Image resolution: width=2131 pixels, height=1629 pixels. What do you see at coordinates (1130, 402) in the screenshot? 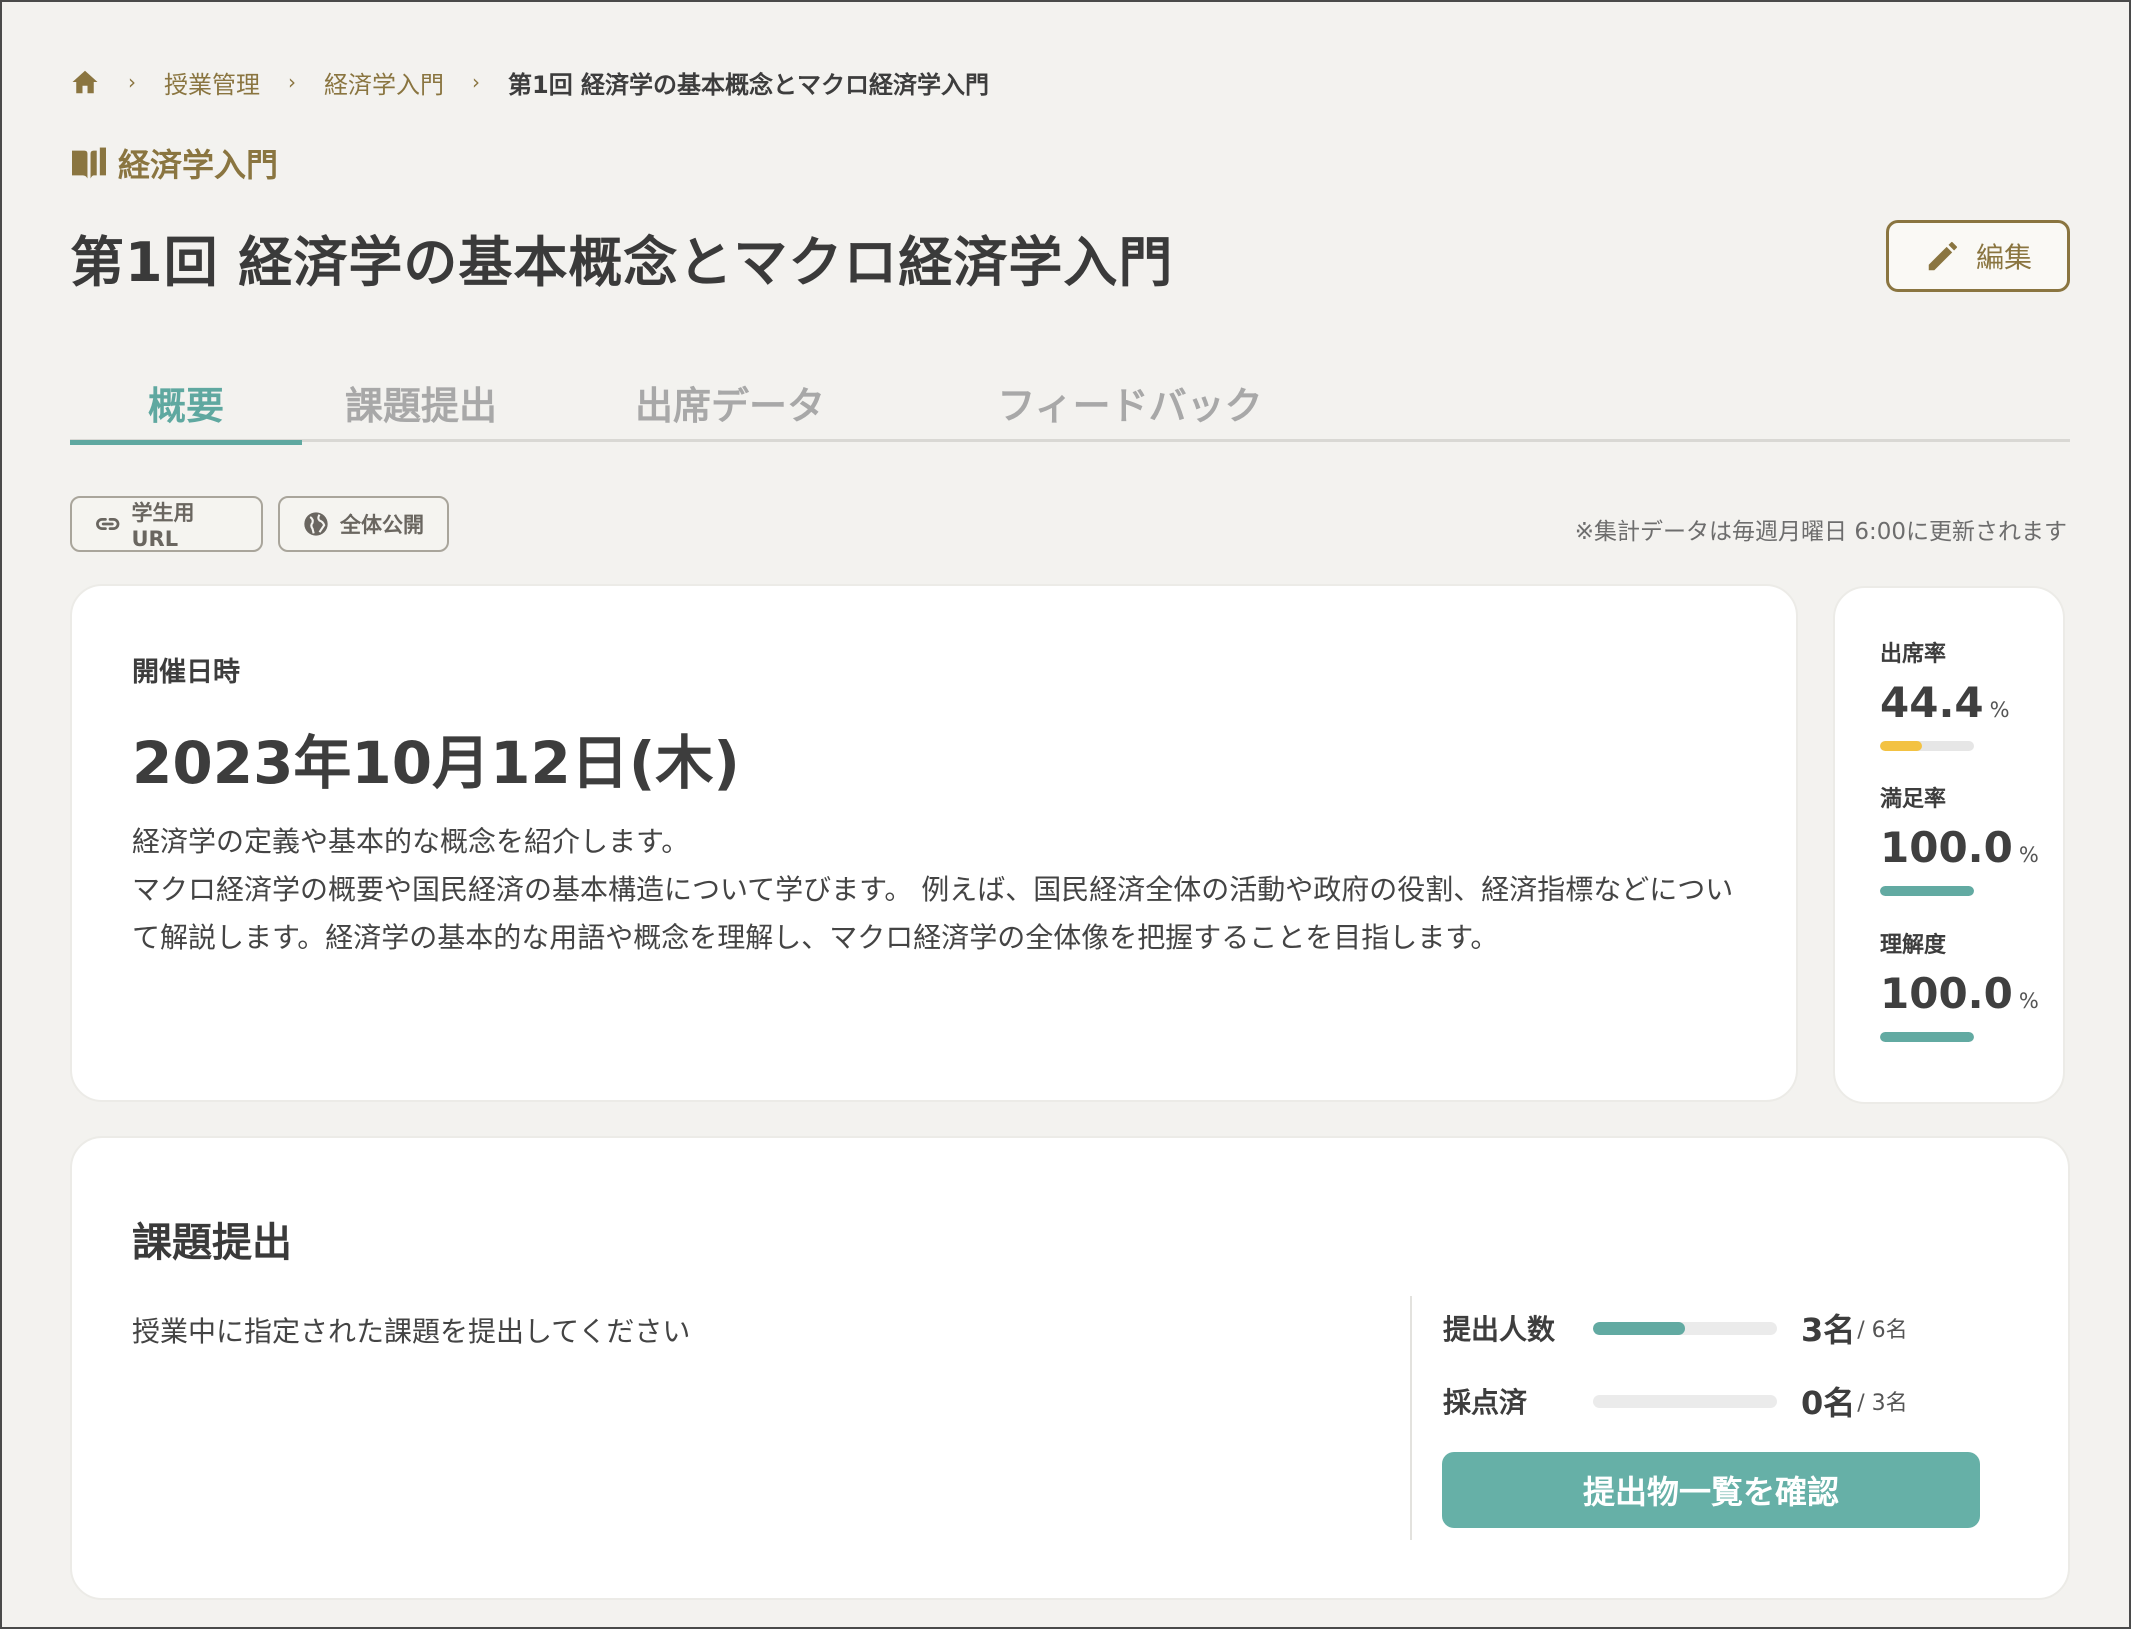
I see `tab-feedback: フィードバック` at bounding box center [1130, 402].